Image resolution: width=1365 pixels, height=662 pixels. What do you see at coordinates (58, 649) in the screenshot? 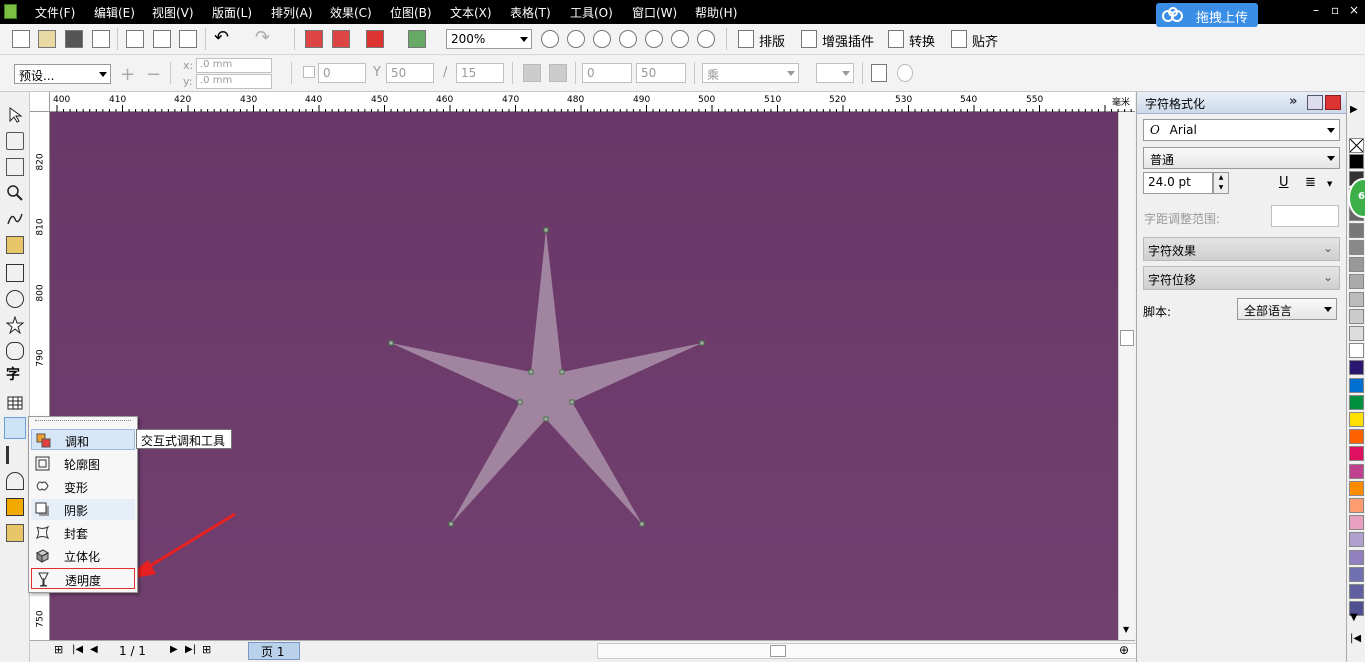
I see `add-page-icon: ⊞` at bounding box center [58, 649].